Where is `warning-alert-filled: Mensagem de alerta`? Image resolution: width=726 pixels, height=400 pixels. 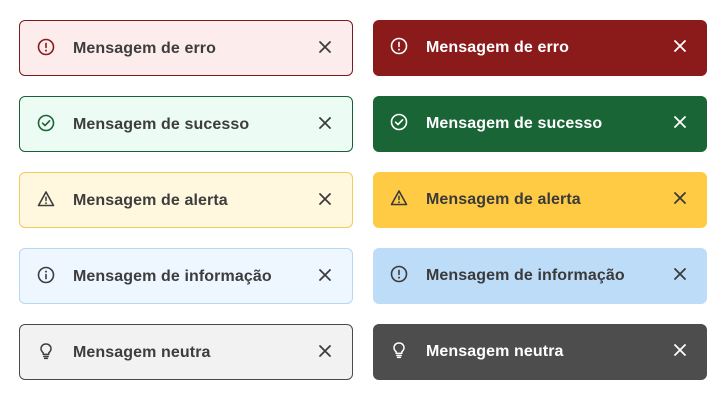
warning-alert-filled: Mensagem de alerta is located at coordinates (540, 200).